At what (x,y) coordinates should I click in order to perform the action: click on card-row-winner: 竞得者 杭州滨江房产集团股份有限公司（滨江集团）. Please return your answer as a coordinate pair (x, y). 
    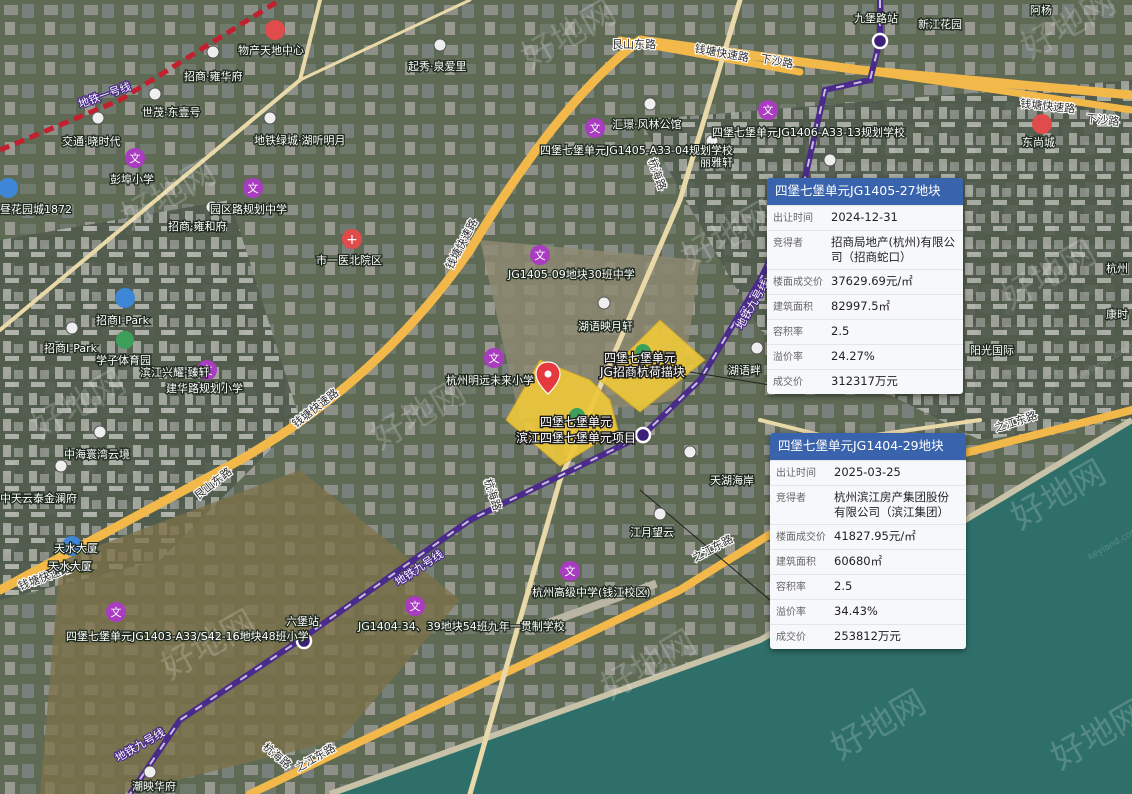
    Looking at the image, I should click on (868, 504).